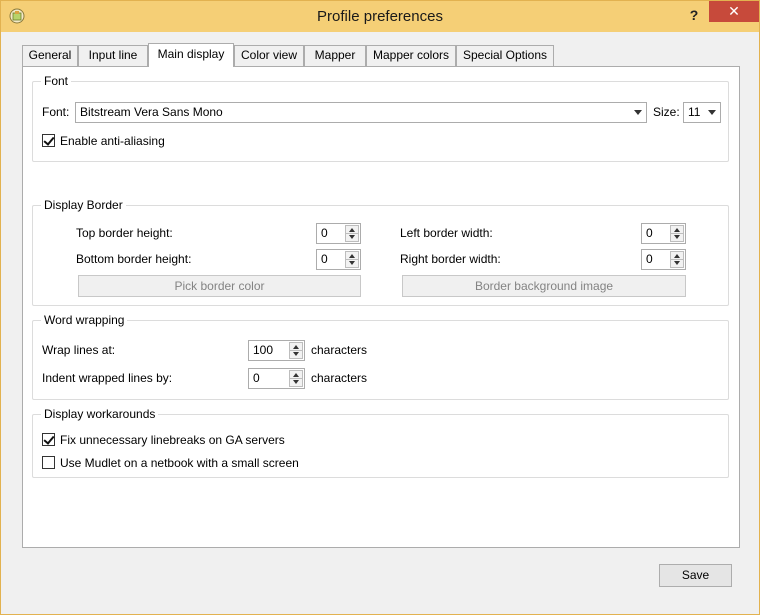 The image size is (760, 615). Describe the element at coordinates (269, 55) in the screenshot. I see `tab-color-view: Color view` at that location.